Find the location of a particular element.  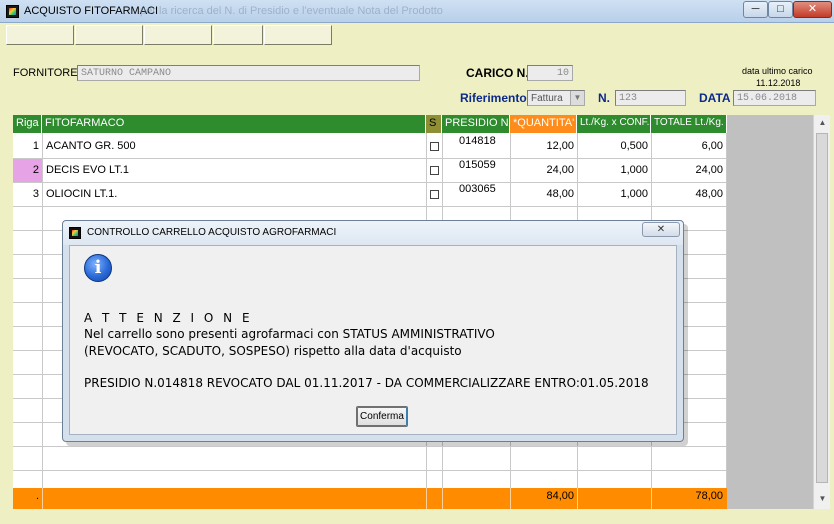

column-header-fitofarmaco: FITOFARMACO is located at coordinates (234, 124).